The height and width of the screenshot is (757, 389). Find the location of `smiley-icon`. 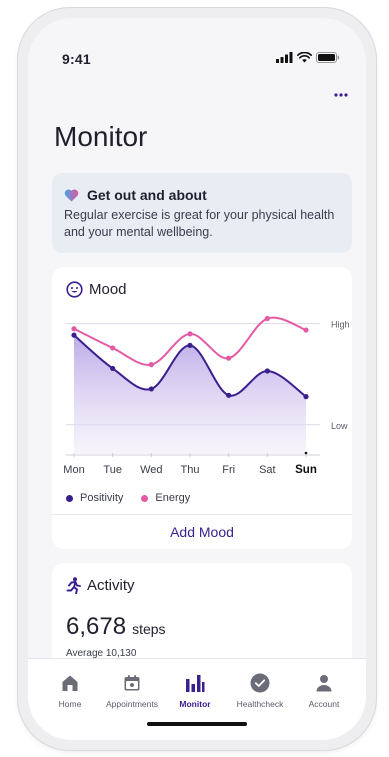

smiley-icon is located at coordinates (74, 289).